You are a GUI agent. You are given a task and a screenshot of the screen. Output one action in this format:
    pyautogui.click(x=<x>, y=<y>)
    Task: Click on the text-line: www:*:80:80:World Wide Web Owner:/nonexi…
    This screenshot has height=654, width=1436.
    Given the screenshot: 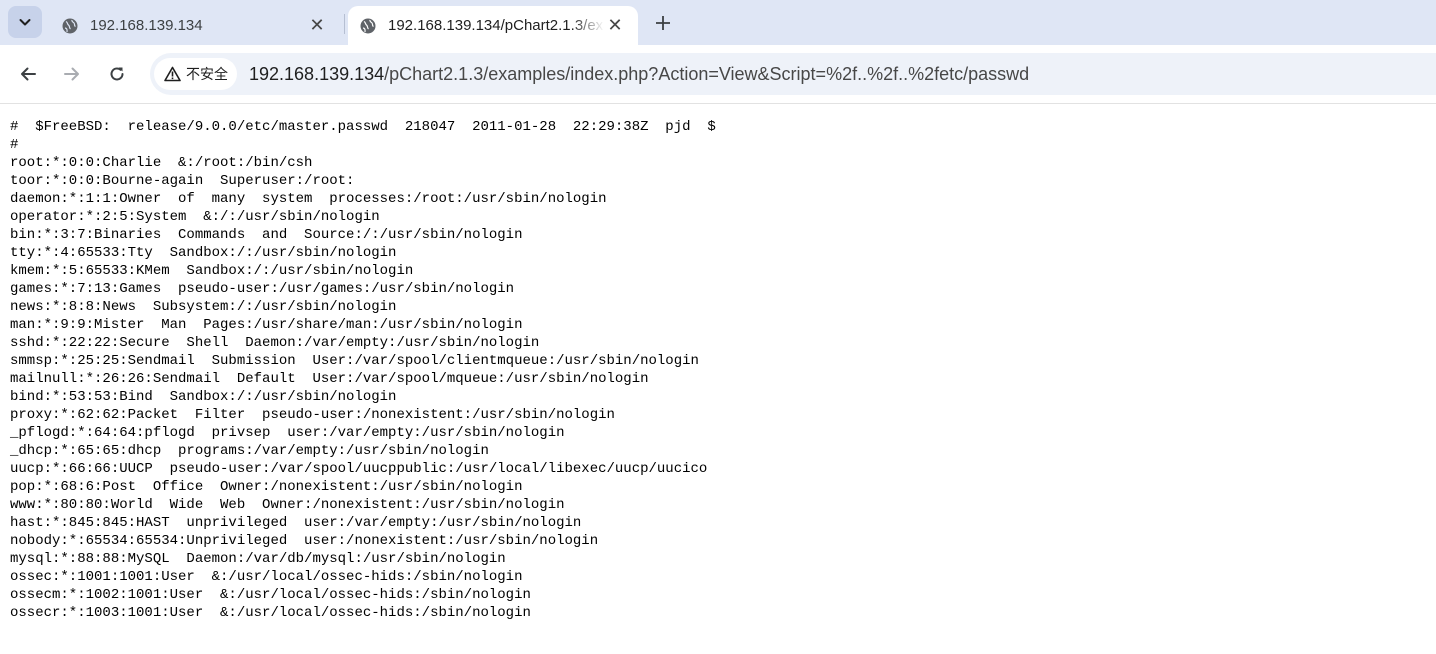 What is the action you would take?
    pyautogui.click(x=287, y=505)
    